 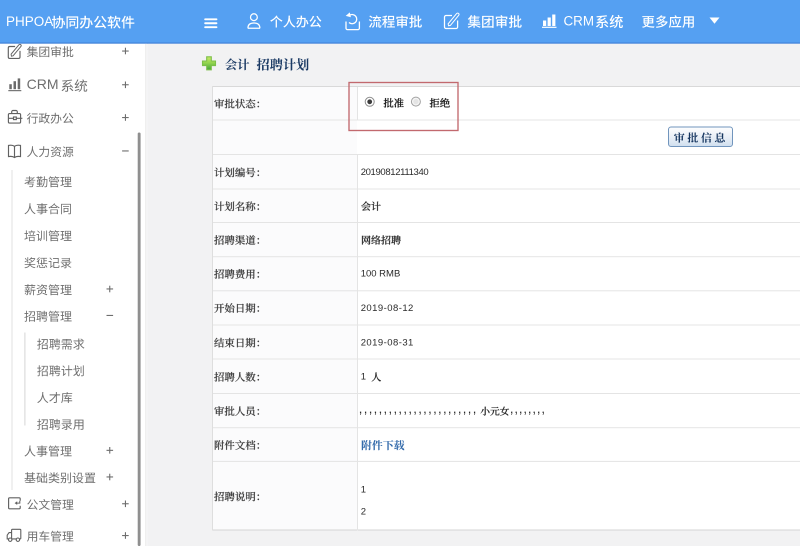 What do you see at coordinates (381, 274) in the screenshot?
I see `svg-text: 100 RMB` at bounding box center [381, 274].